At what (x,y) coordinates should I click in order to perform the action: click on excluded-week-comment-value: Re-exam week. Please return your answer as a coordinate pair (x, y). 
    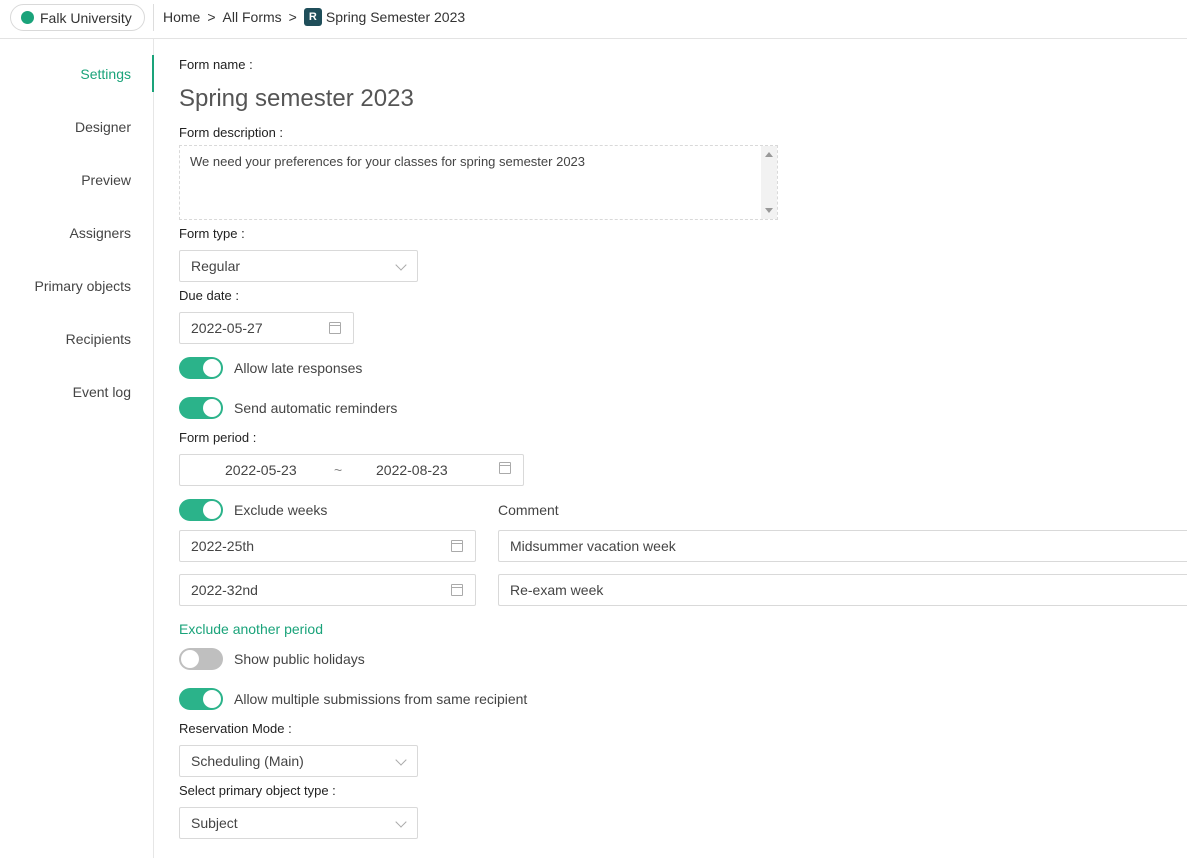
    Looking at the image, I should click on (557, 590).